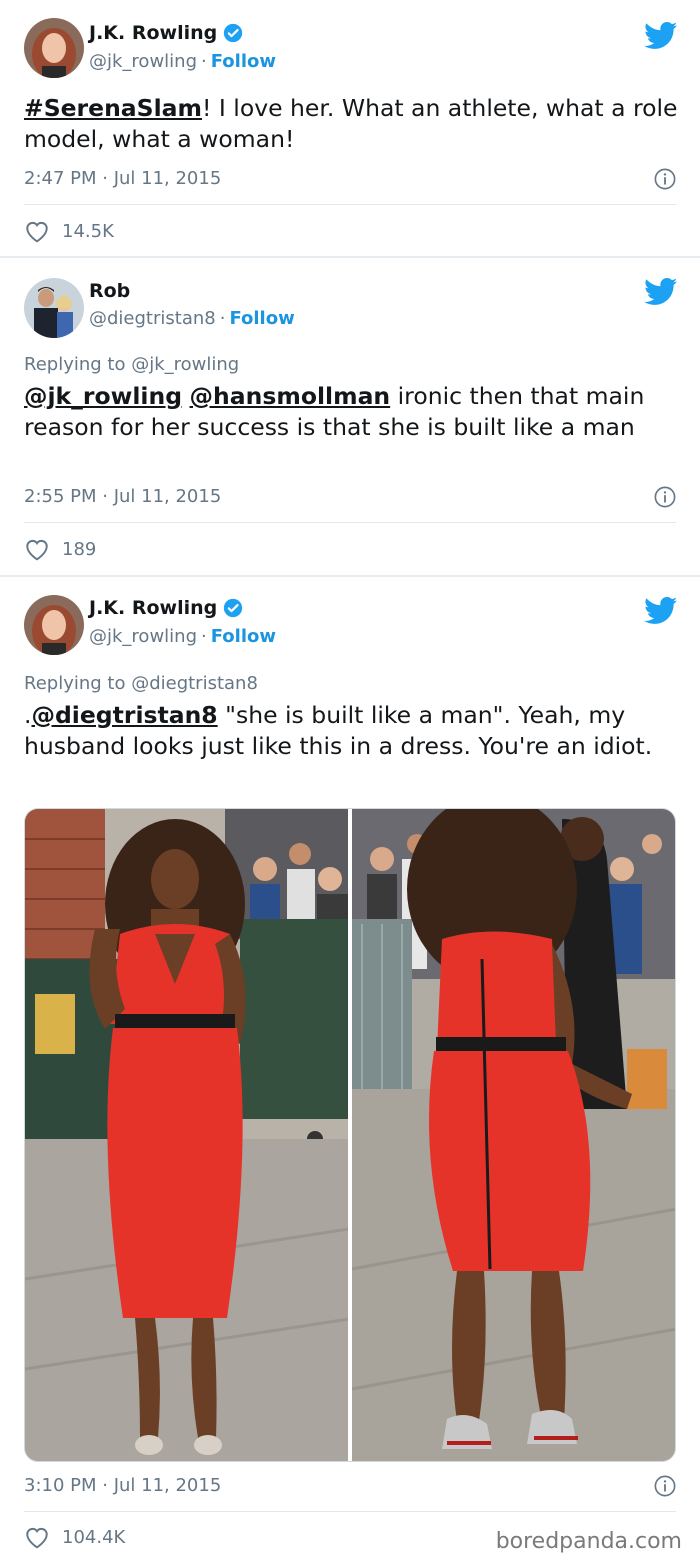  I want to click on timestamp: 2:55 PM · Jul 11, 2015, so click(122, 496).